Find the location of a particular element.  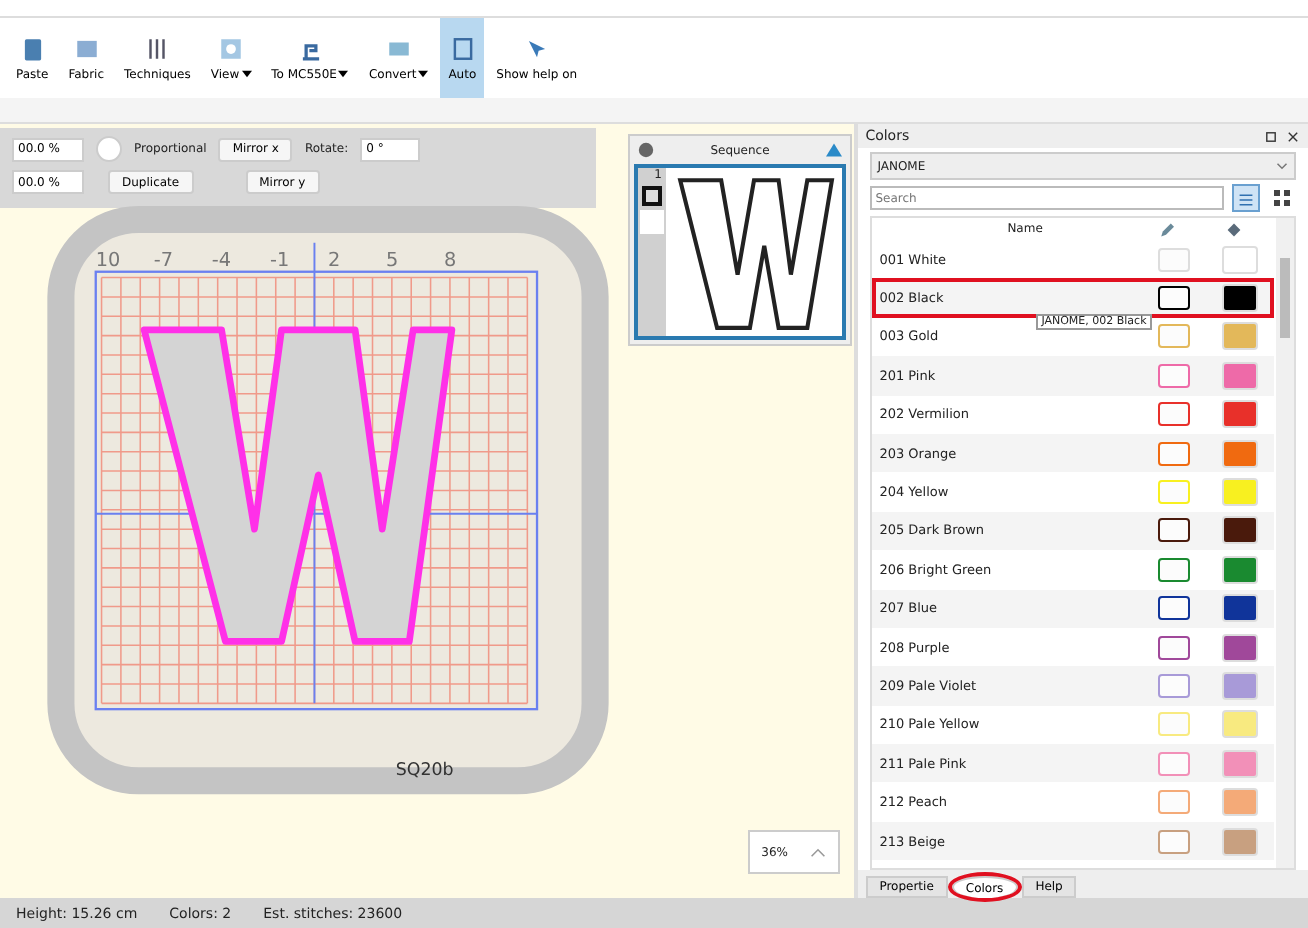

proportional-radio is located at coordinates (109, 149).